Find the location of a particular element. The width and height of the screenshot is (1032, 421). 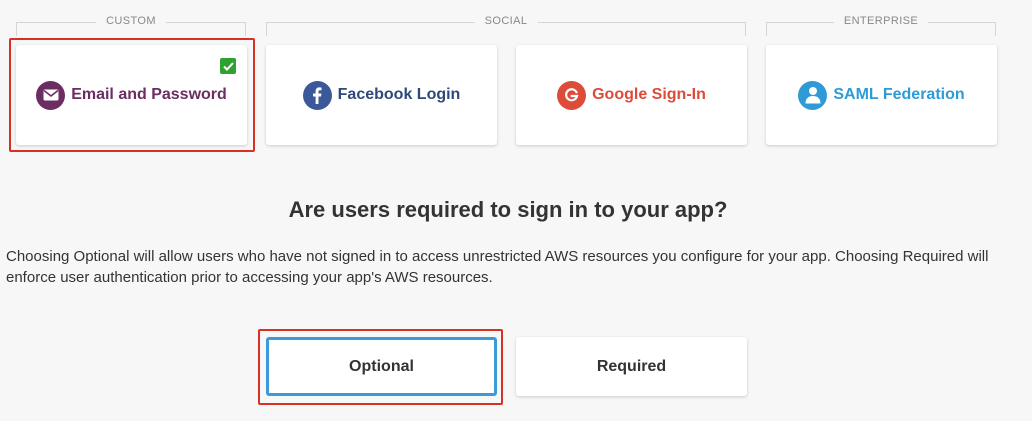

group-label-social: SOCIAL is located at coordinates (506, 21).